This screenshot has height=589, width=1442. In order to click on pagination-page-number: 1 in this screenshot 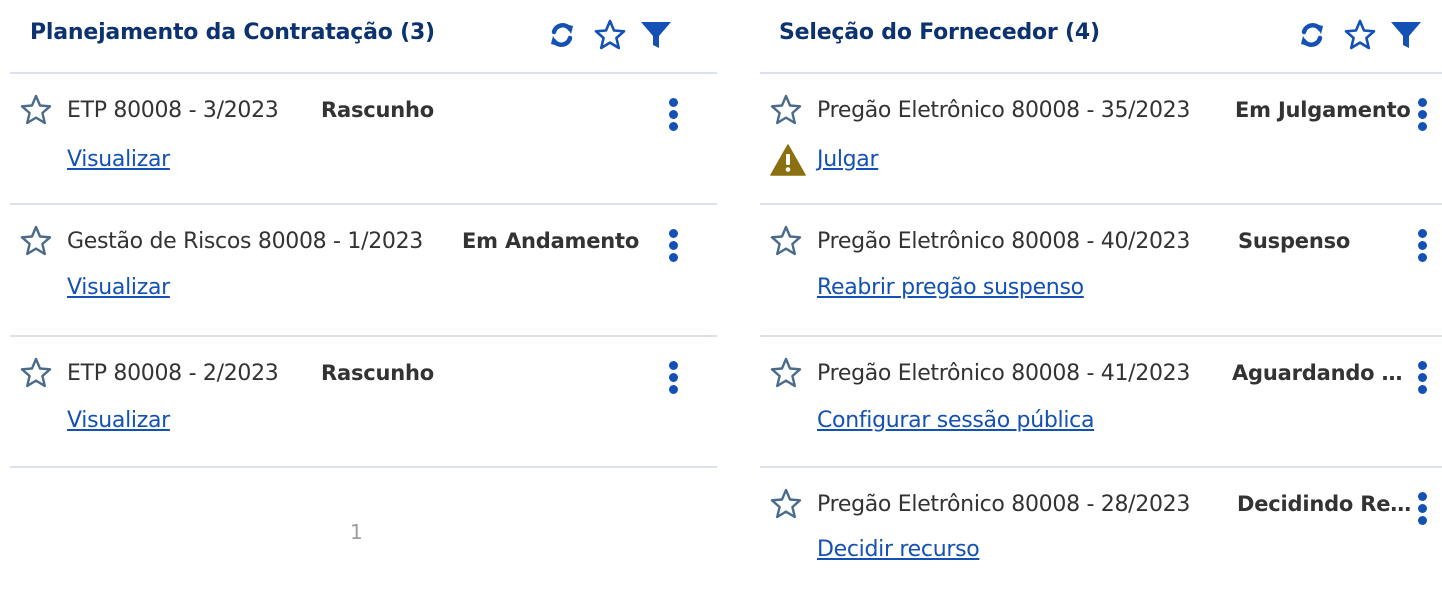, I will do `click(356, 532)`.